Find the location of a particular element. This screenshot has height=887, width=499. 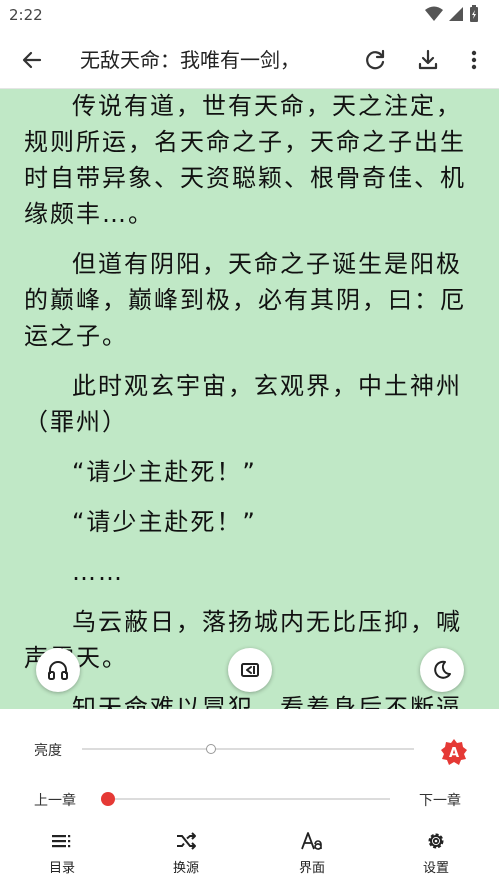

more-vert-icon is located at coordinates (474, 60).